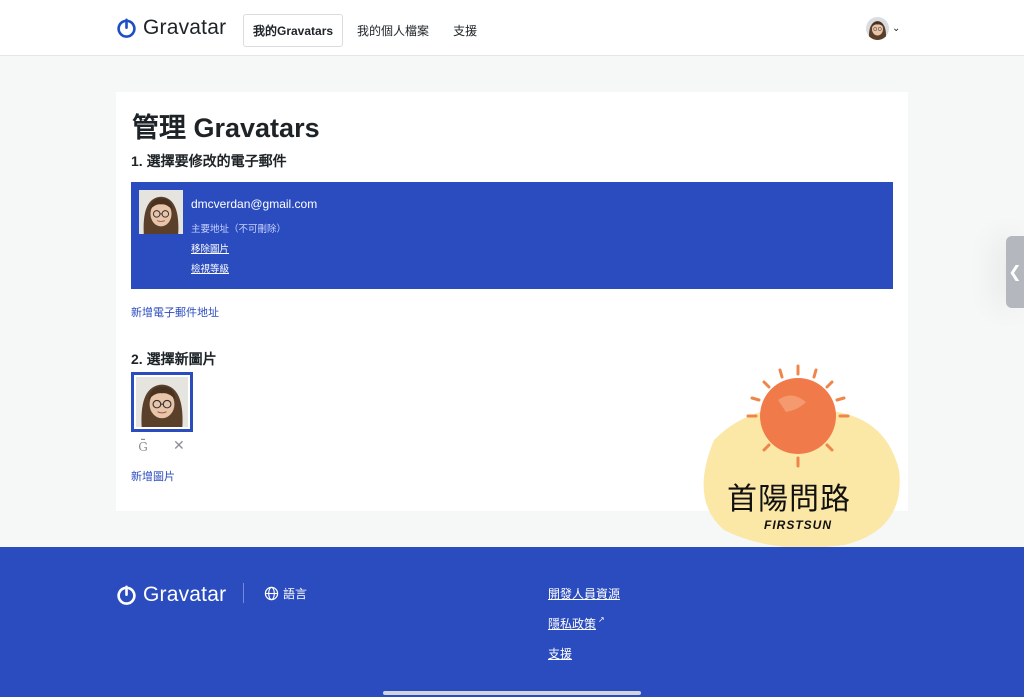 The width and height of the screenshot is (1024, 697). I want to click on account-menu: ⌄, so click(883, 28).